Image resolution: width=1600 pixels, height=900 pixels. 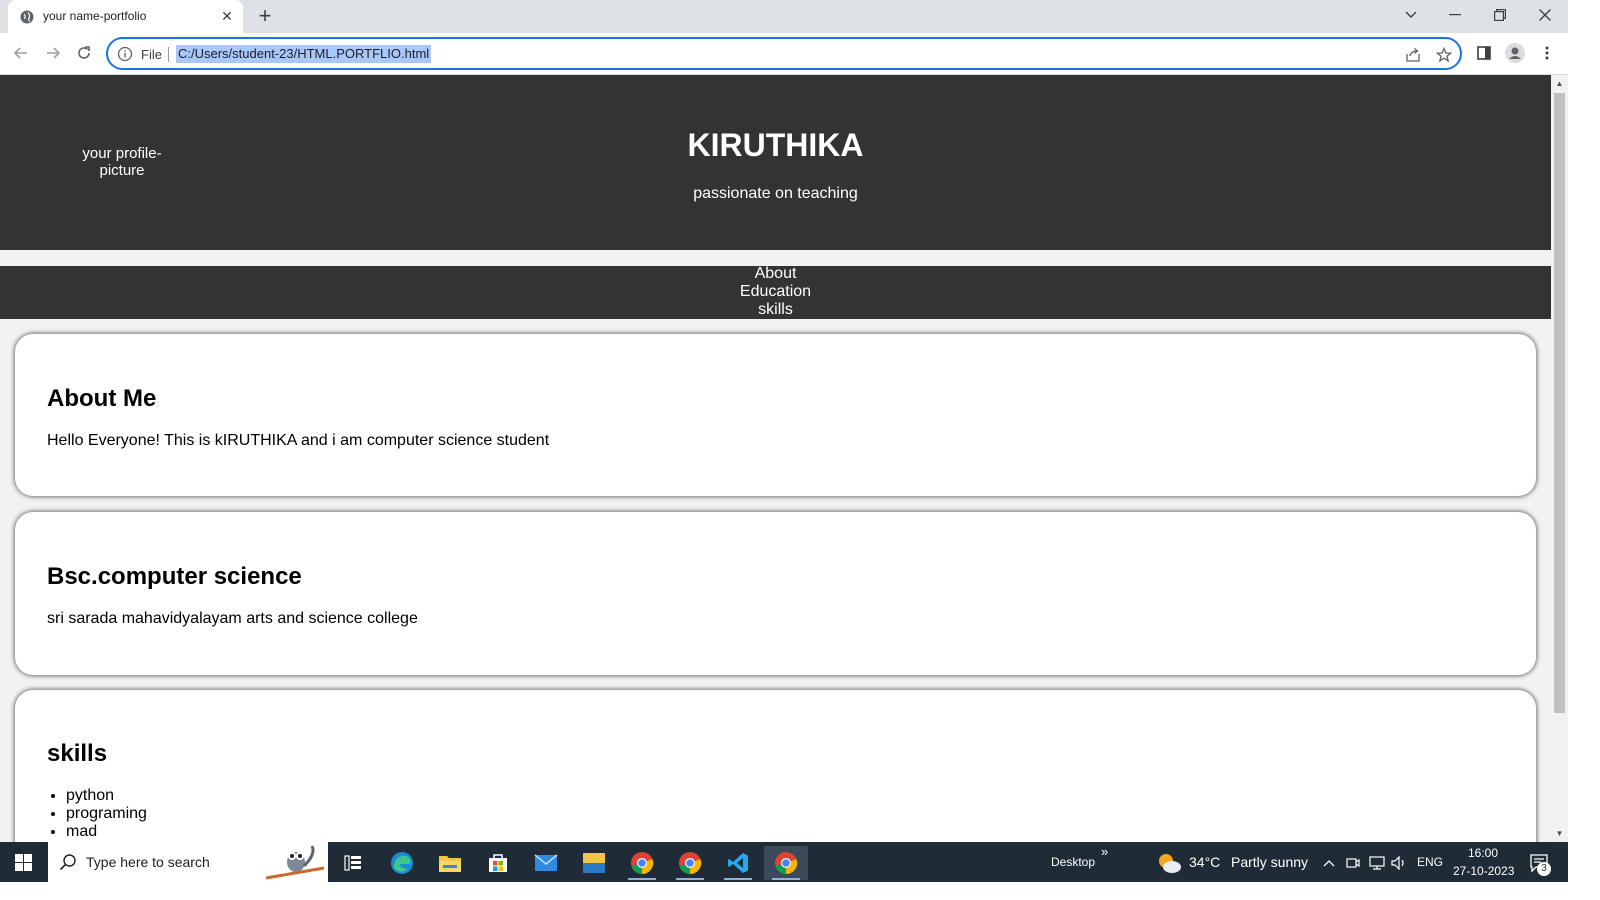 I want to click on vscode-icon, so click(x=738, y=863).